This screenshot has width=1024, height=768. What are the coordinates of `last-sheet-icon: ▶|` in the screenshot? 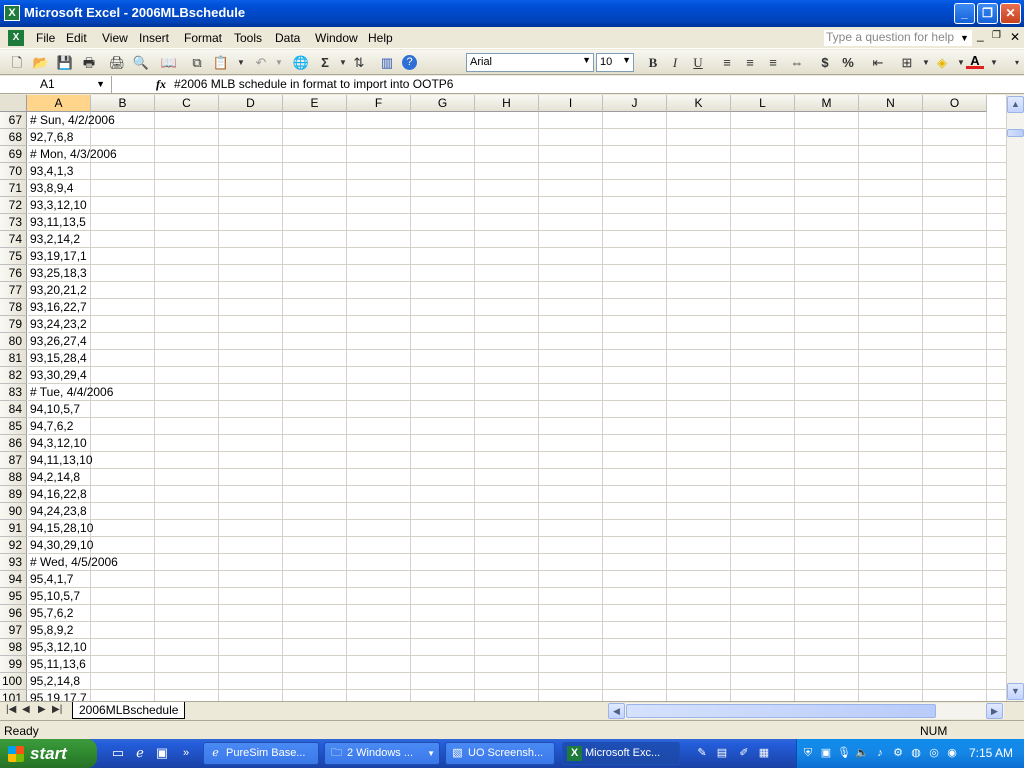 It's located at (57, 709).